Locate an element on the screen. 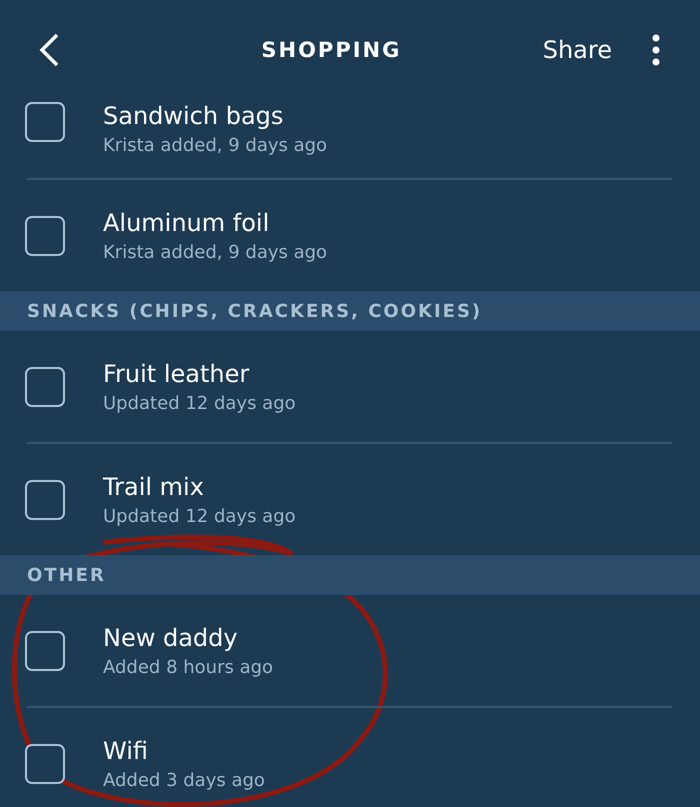 This screenshot has height=807, width=700. item-meta: Added 8 hours ago is located at coordinates (188, 667).